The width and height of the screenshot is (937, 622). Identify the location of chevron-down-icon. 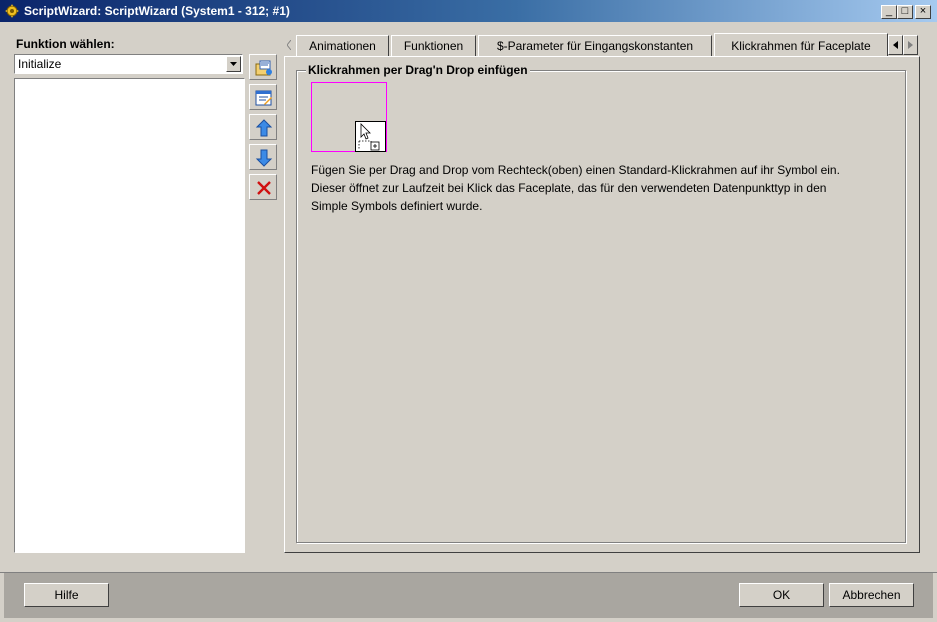
(233, 64).